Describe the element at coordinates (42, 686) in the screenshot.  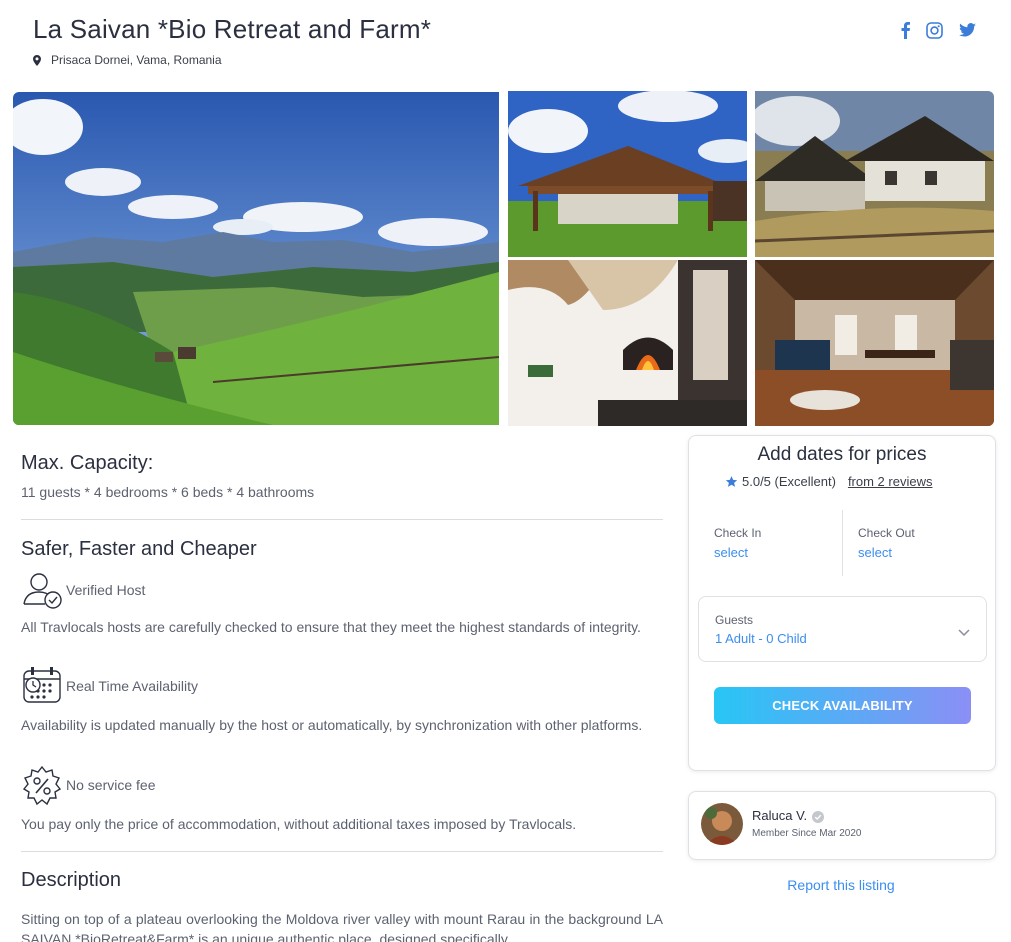
I see `calendar-icon` at that location.